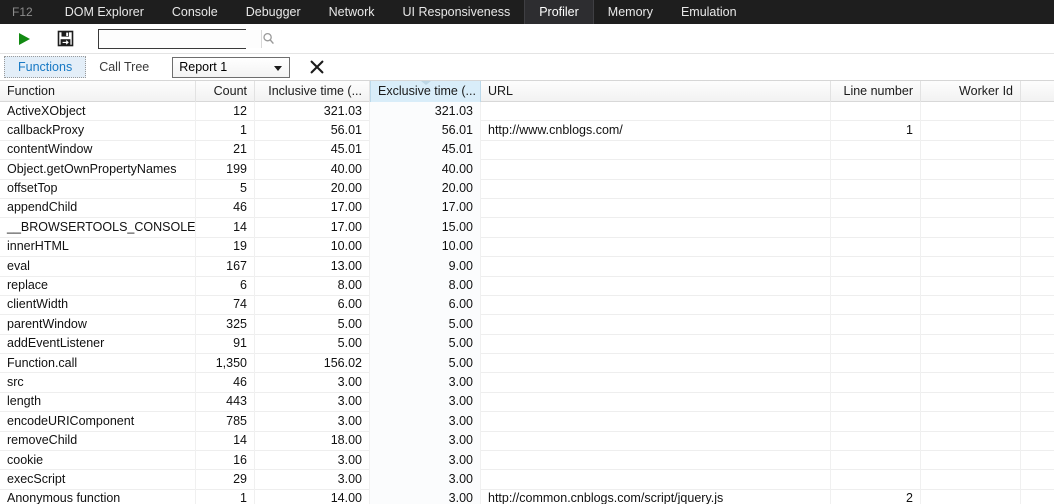 This screenshot has height=504, width=1054. I want to click on search-icon, so click(268, 38).